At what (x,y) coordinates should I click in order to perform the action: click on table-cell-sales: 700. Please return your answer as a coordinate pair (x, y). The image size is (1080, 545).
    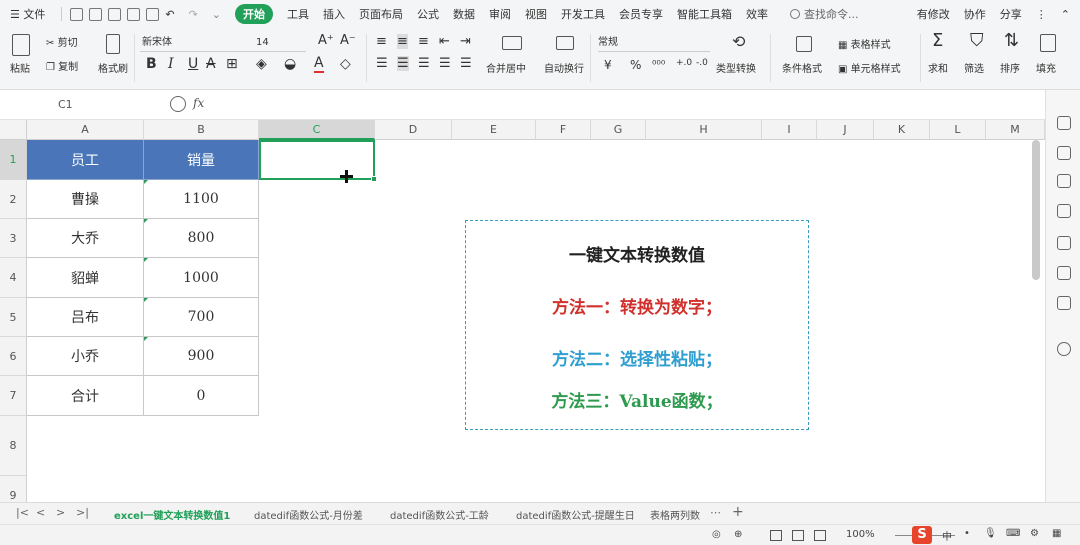
    Looking at the image, I should click on (201, 317).